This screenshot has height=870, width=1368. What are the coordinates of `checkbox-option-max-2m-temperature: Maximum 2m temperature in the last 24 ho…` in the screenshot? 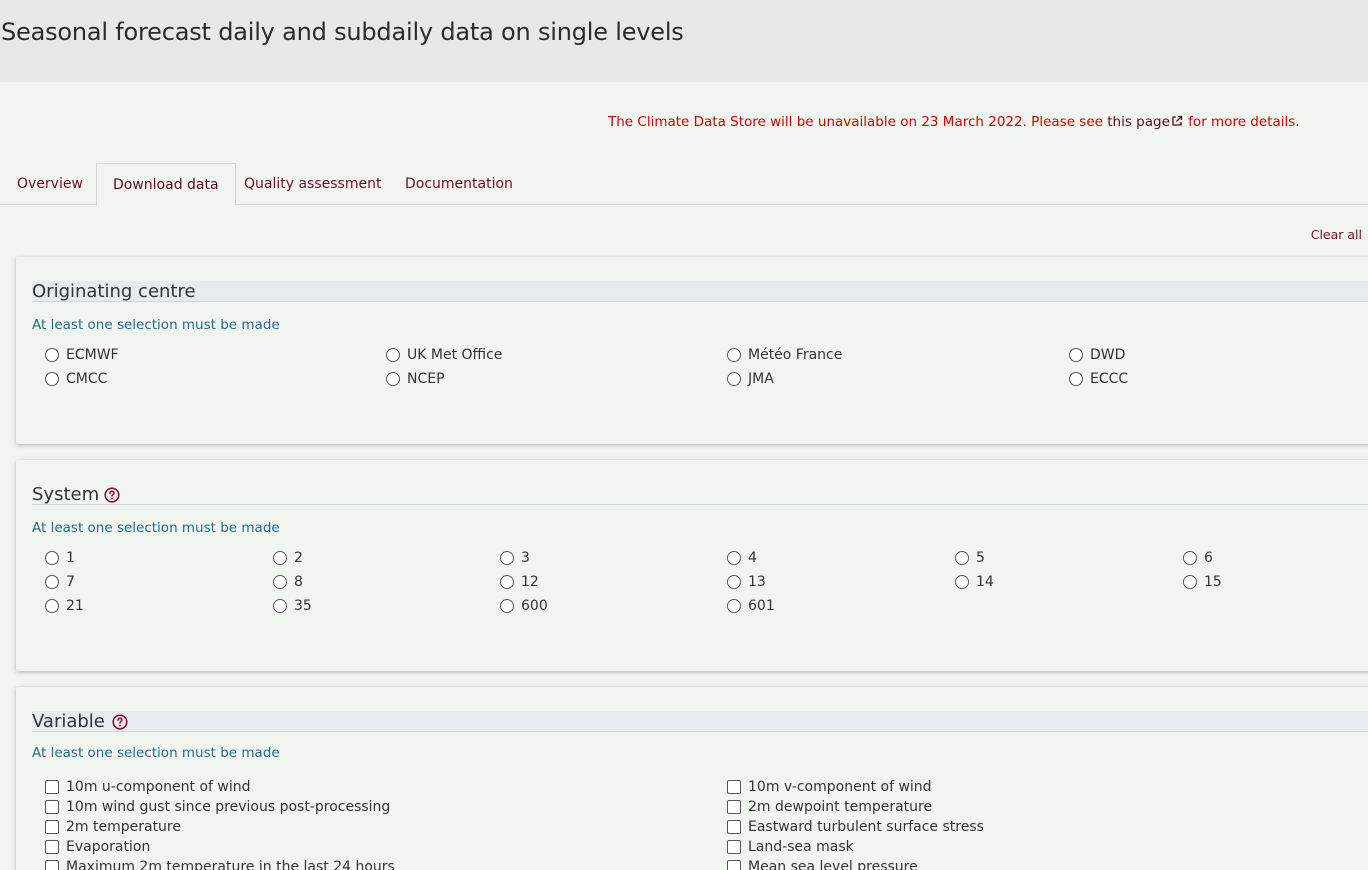 It's located at (220, 864).